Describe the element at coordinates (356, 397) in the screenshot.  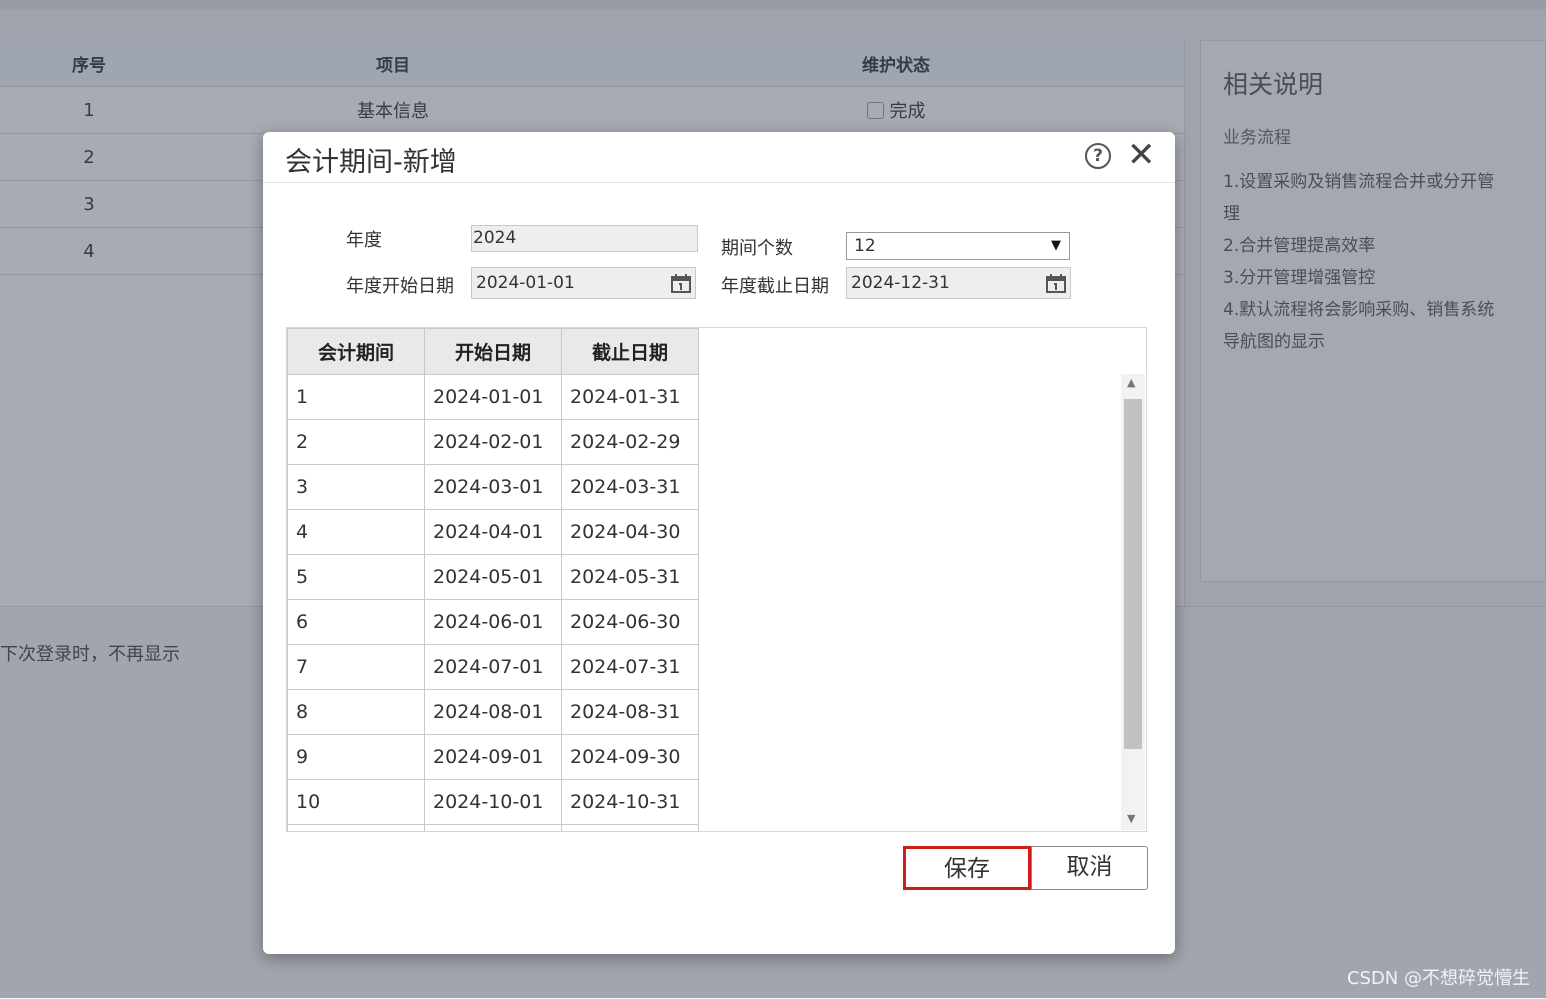
I see `period-cell: 1` at that location.